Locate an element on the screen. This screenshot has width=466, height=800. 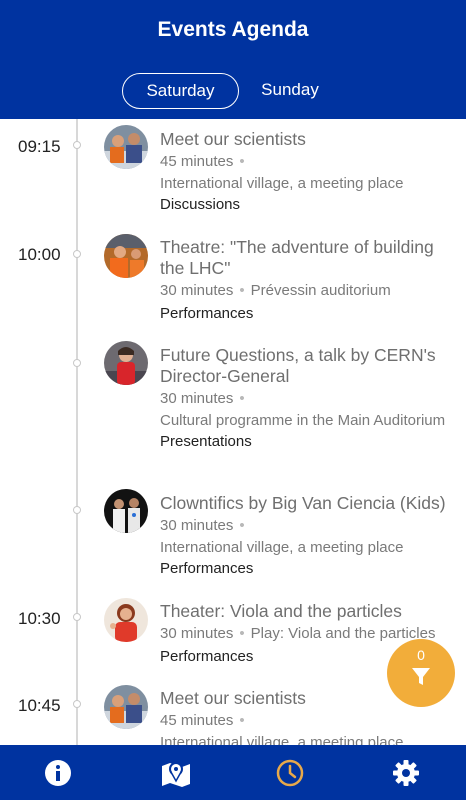
nav-settings is located at coordinates (406, 772).